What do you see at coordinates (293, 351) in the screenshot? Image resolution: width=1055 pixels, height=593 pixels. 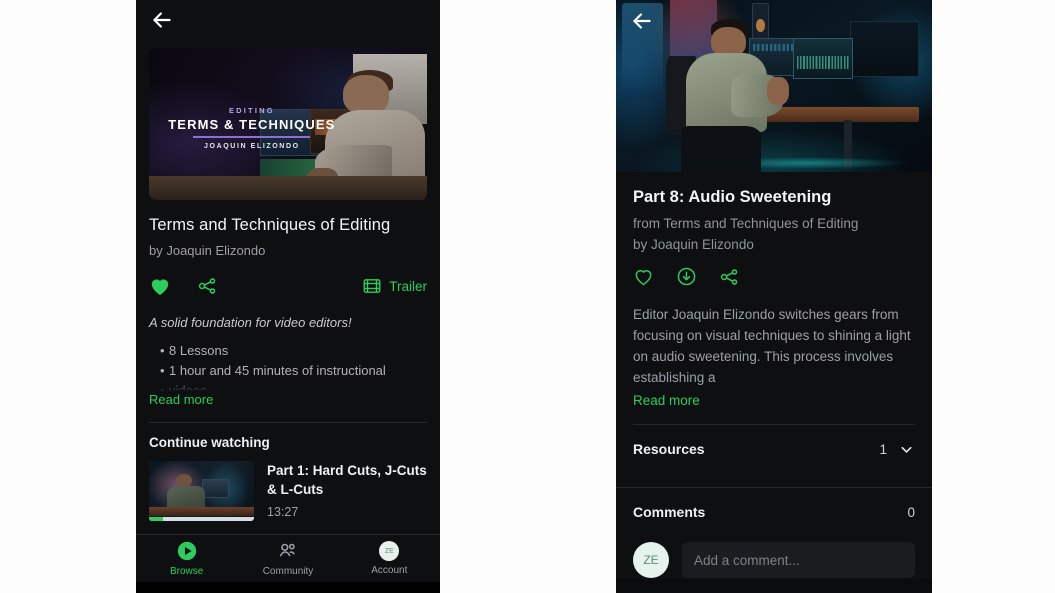 I see `list-item: 8 Lessons` at bounding box center [293, 351].